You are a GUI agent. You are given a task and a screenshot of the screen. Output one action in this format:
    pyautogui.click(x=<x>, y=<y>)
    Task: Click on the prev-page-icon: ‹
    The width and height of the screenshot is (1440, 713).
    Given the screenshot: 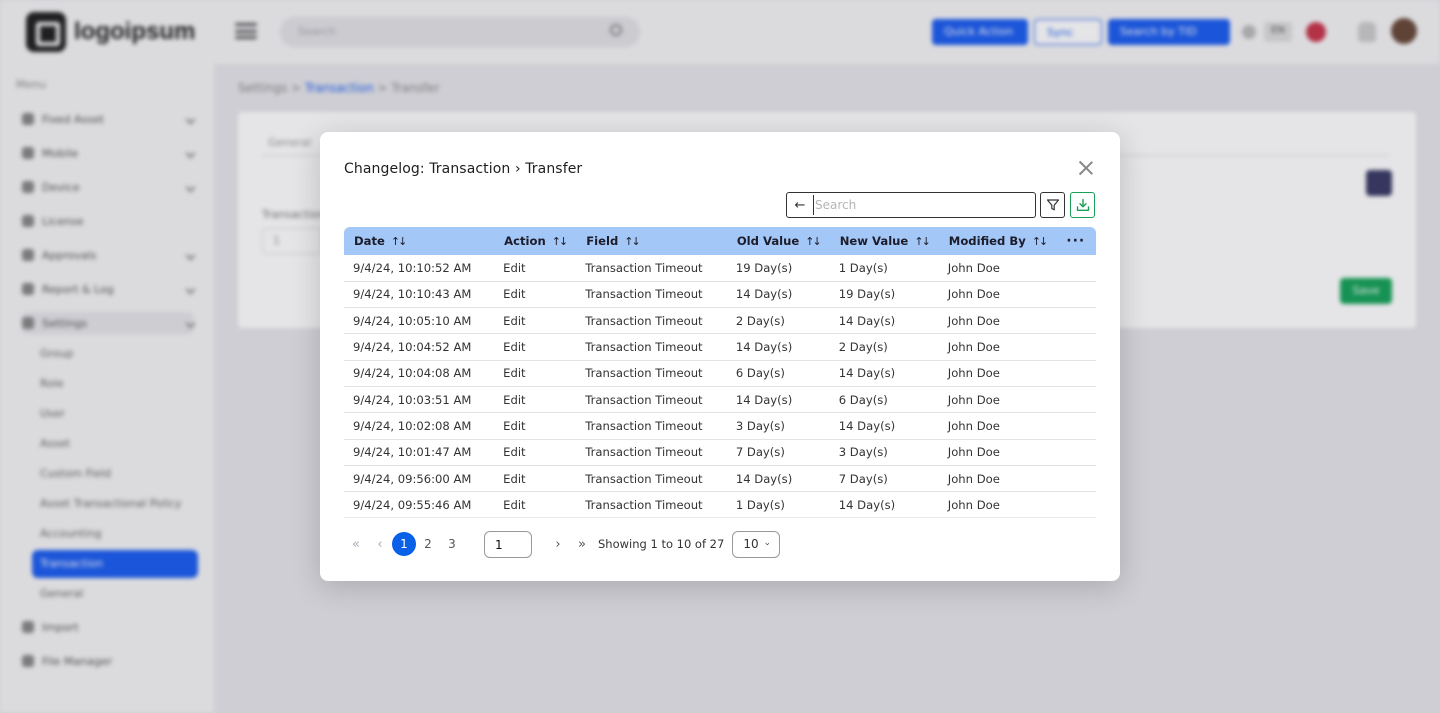 What is the action you would take?
    pyautogui.click(x=380, y=544)
    